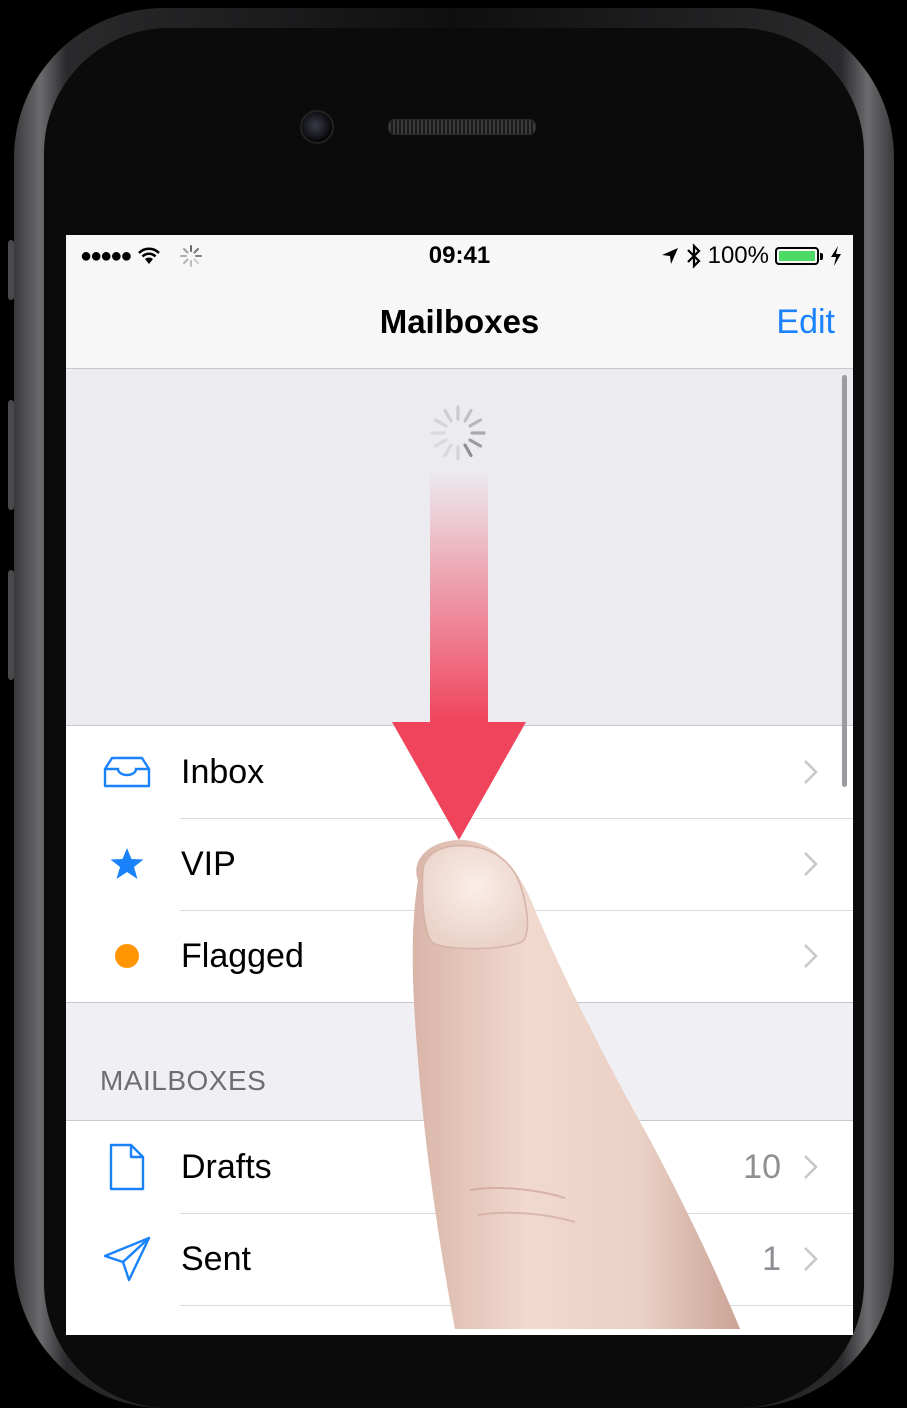 This screenshot has width=907, height=1408. What do you see at coordinates (459, 956) in the screenshot?
I see `list-item-flagged: Flagged` at bounding box center [459, 956].